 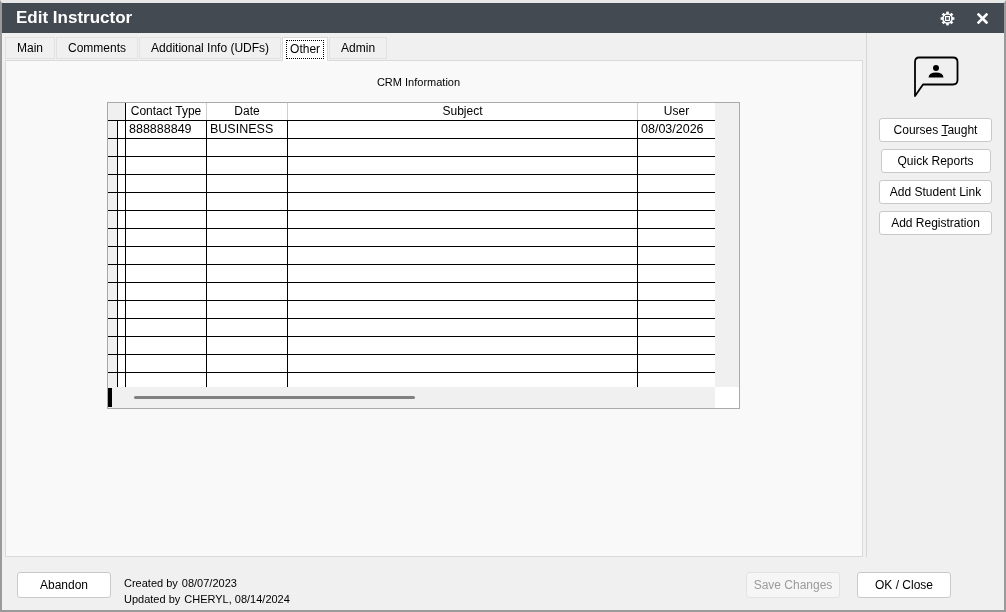 I want to click on table-cell-text: BUSINESS, so click(x=242, y=129).